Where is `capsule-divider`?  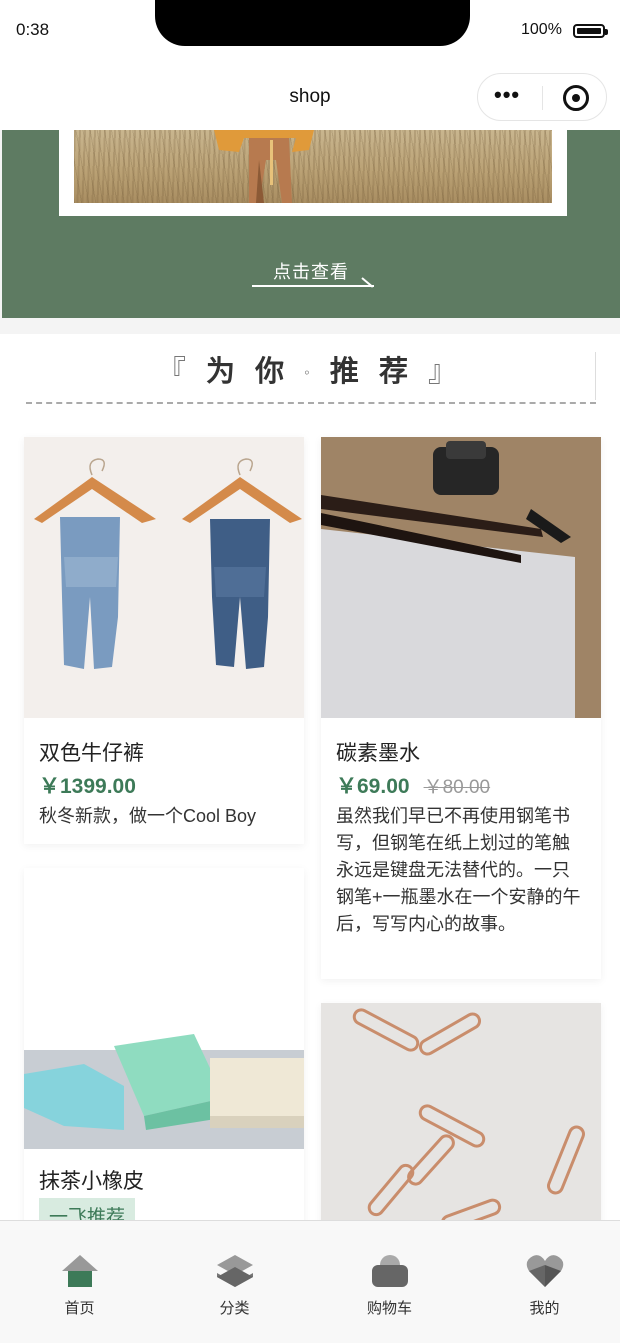 capsule-divider is located at coordinates (542, 98).